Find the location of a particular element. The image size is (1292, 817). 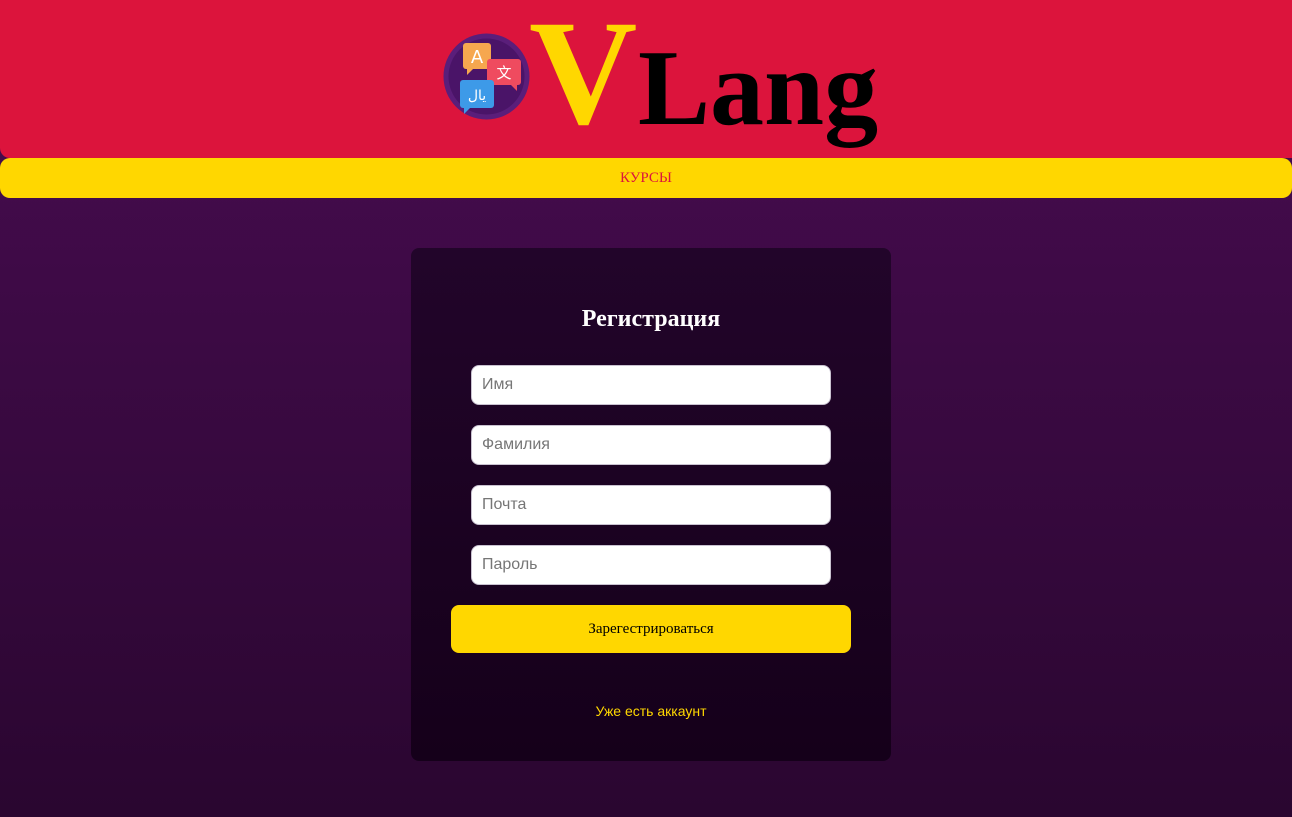

top-nav: КУРСЫ is located at coordinates (646, 178).